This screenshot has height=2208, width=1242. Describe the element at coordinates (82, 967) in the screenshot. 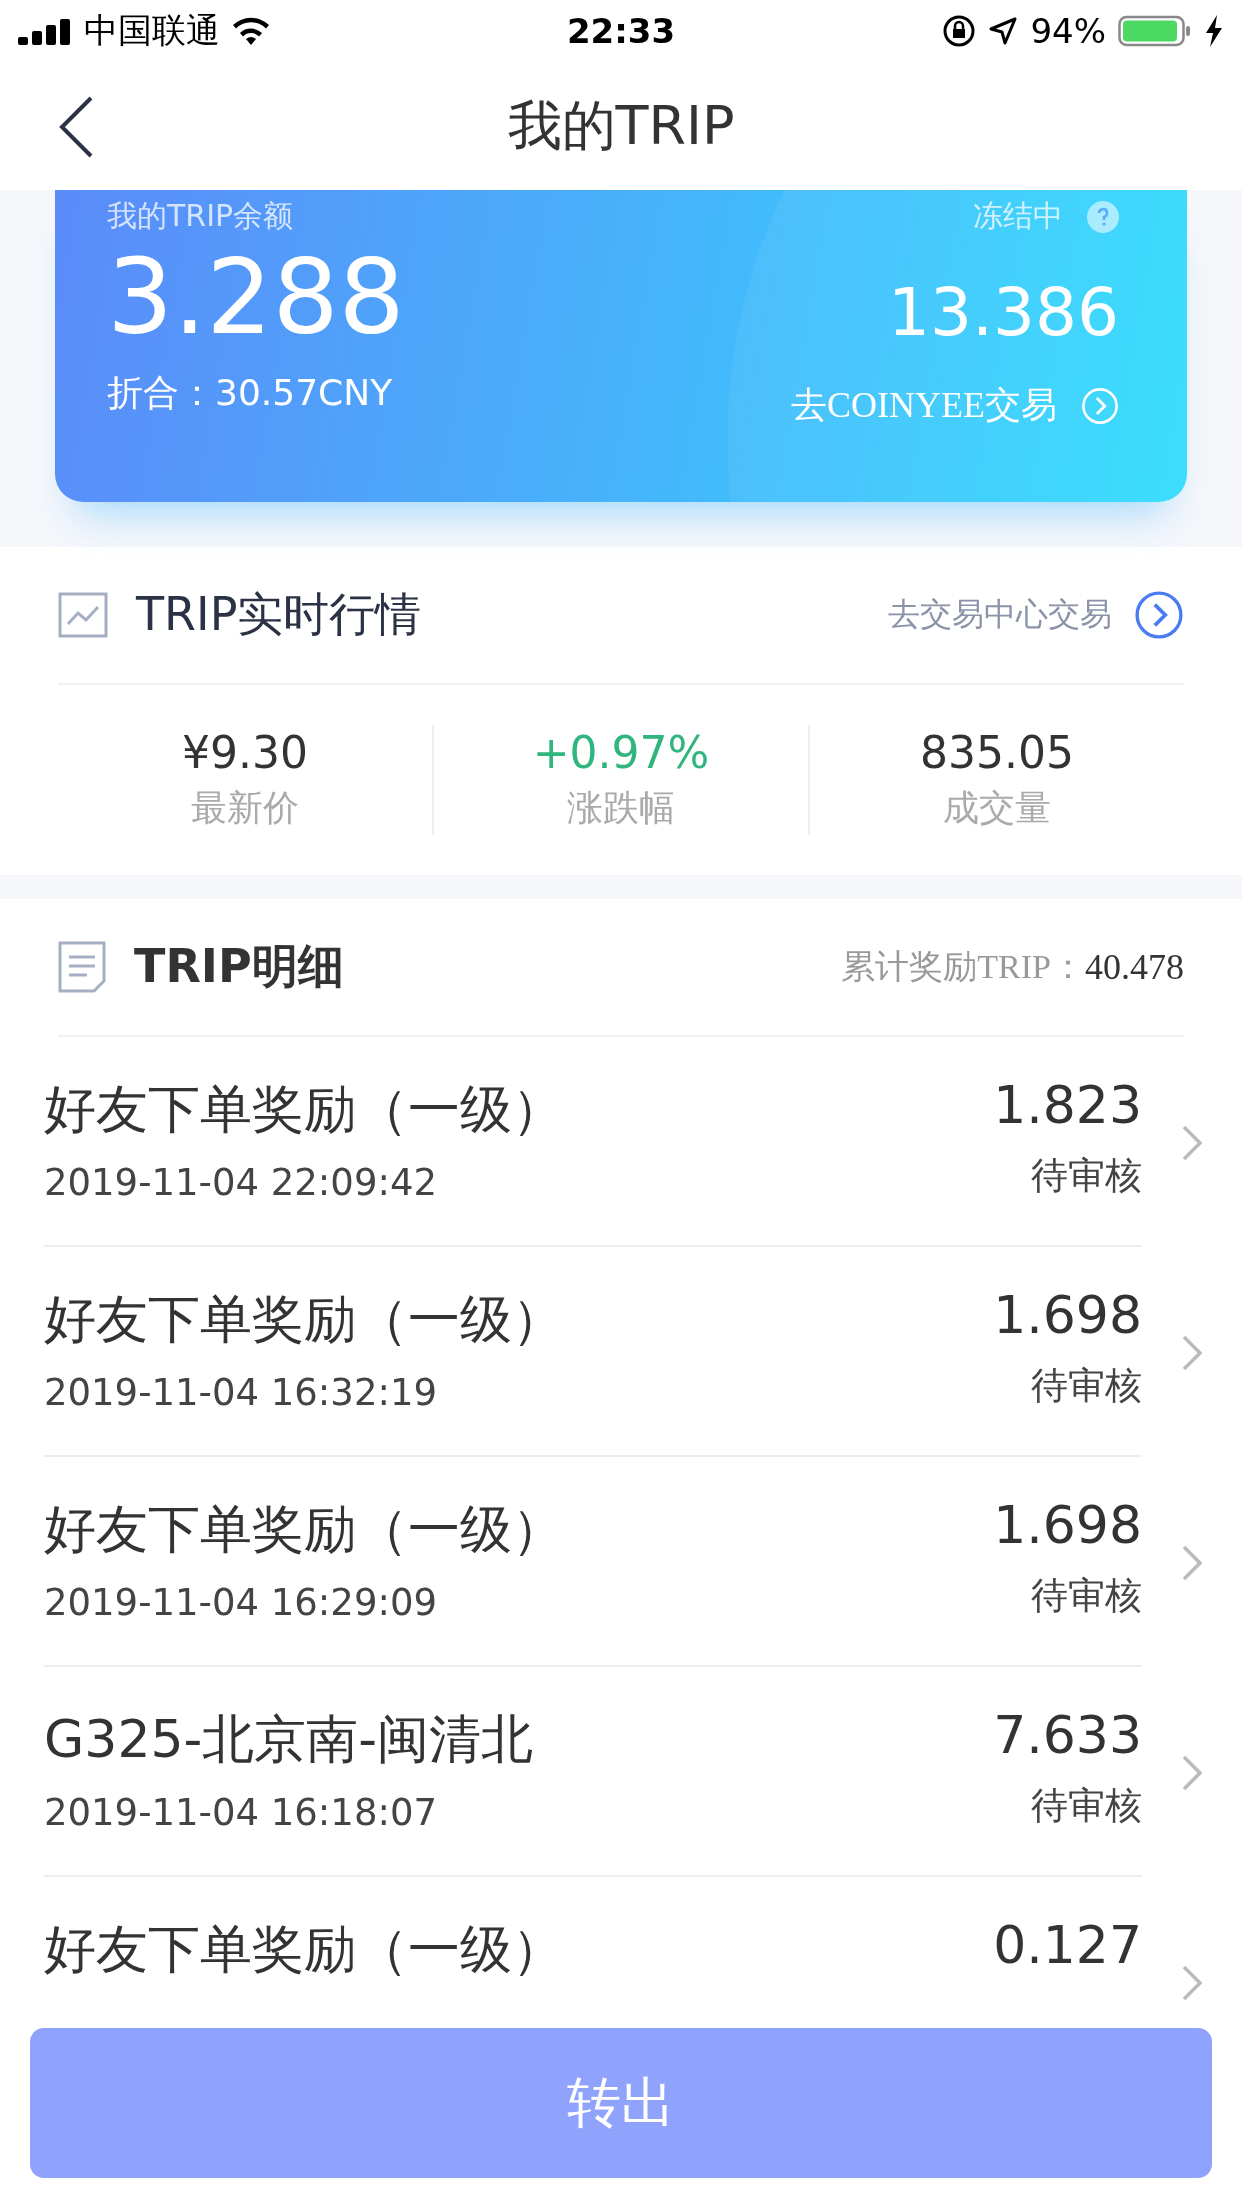

I see `document-icon` at that location.